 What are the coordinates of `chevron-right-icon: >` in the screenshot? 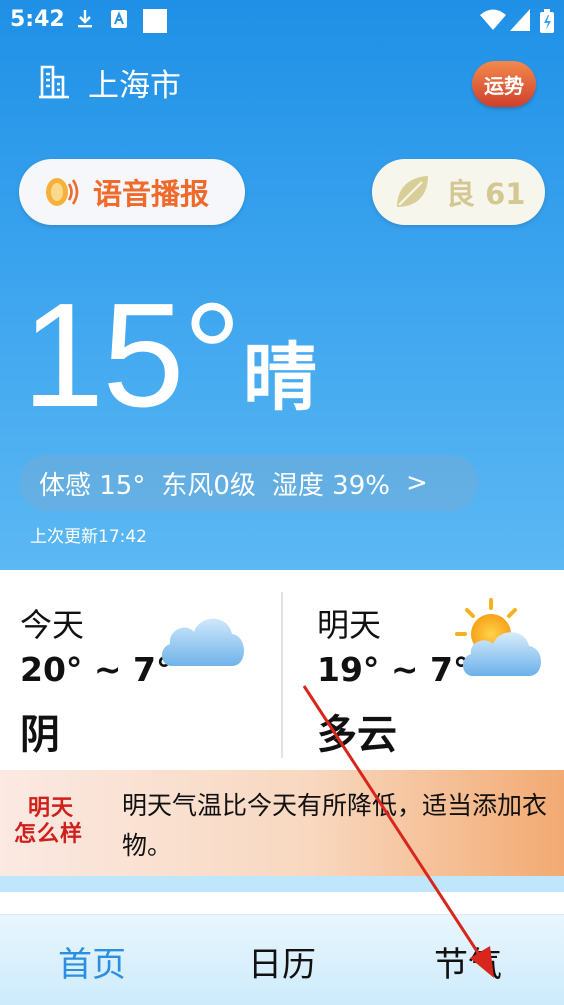 It's located at (416, 483).